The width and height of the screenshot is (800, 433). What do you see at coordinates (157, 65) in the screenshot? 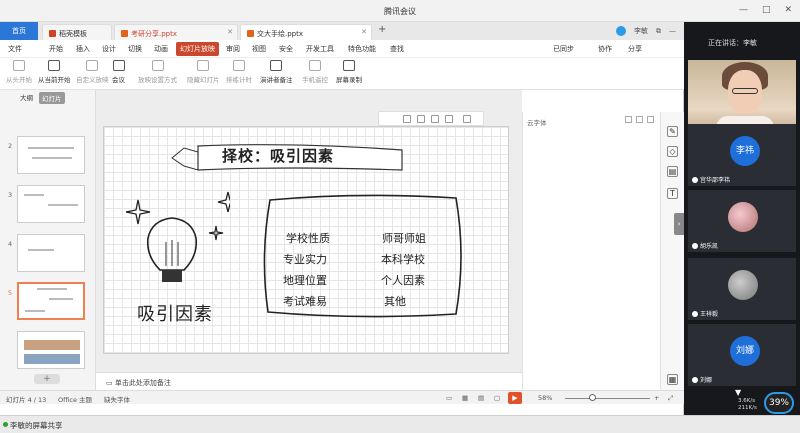
I see `setup-icon` at bounding box center [157, 65].